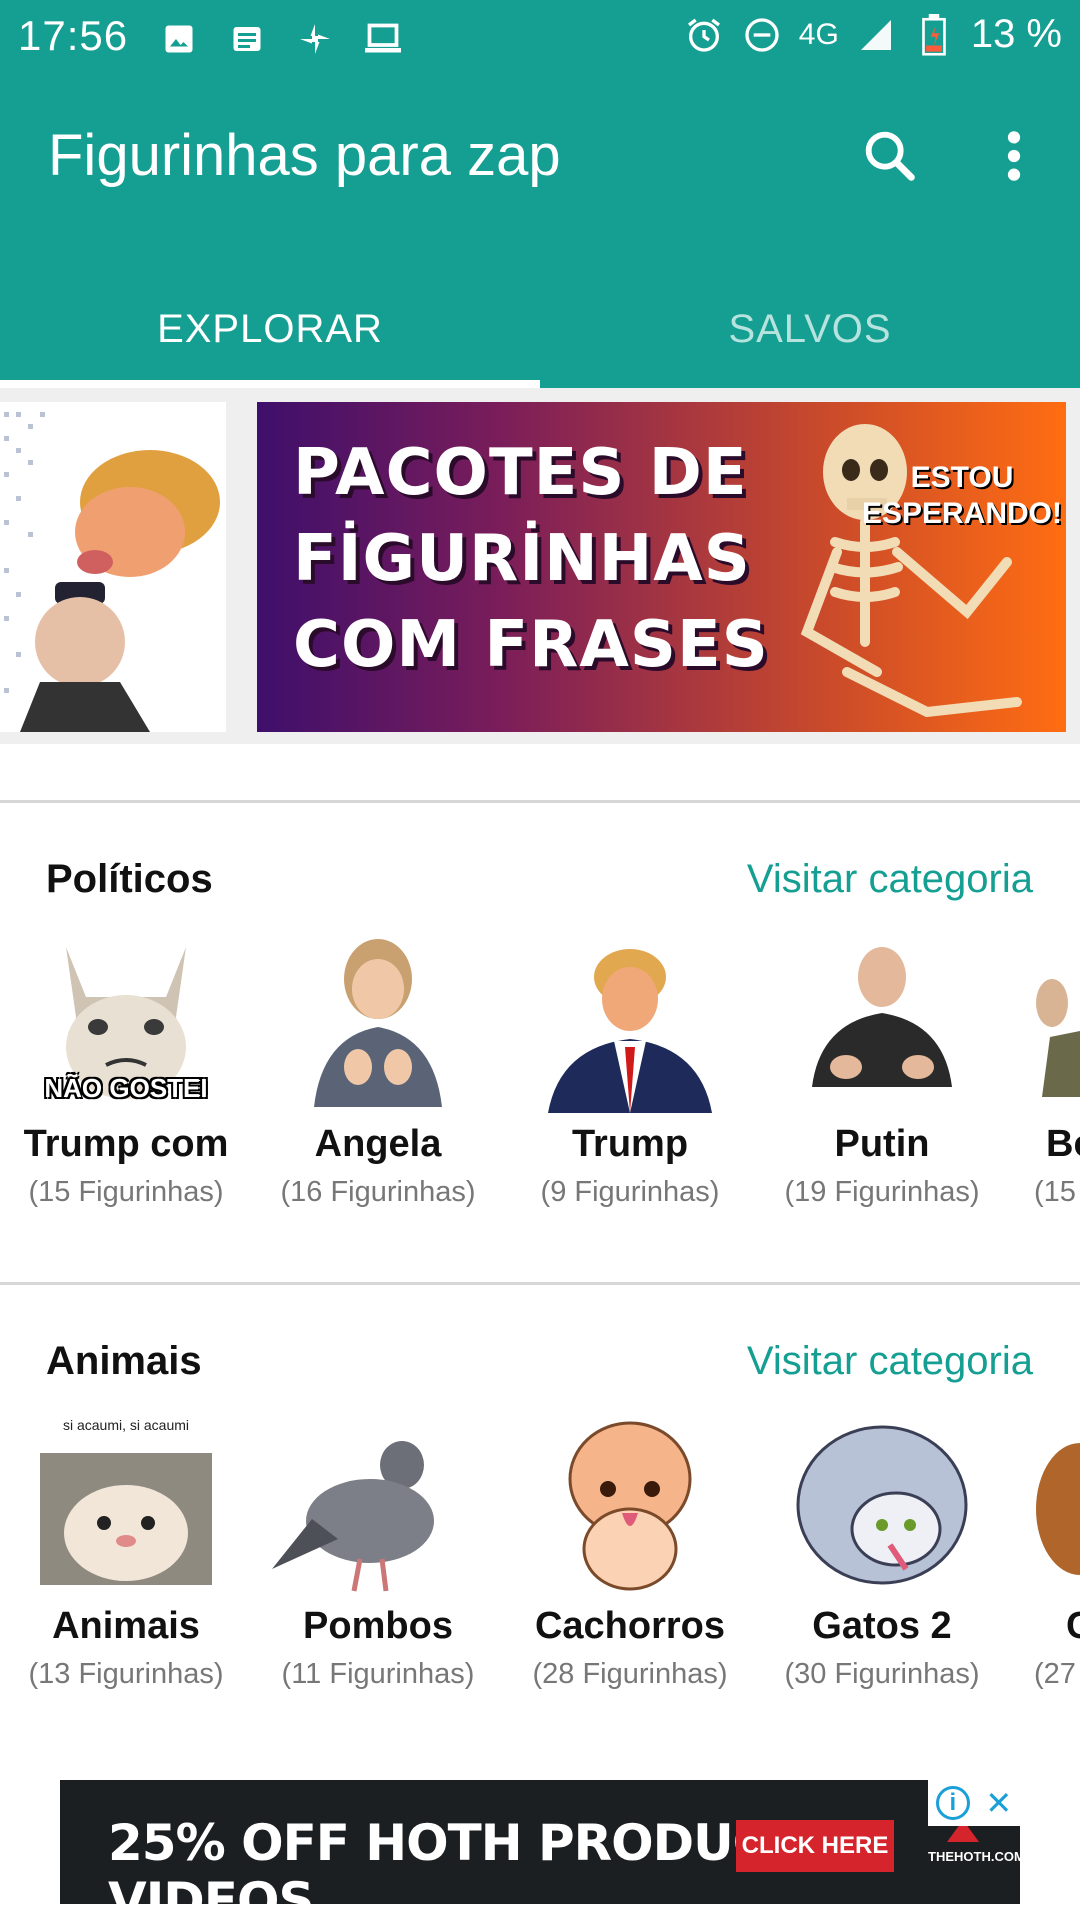  What do you see at coordinates (998, 1803) in the screenshot?
I see `ad-close-icon: ✕` at bounding box center [998, 1803].